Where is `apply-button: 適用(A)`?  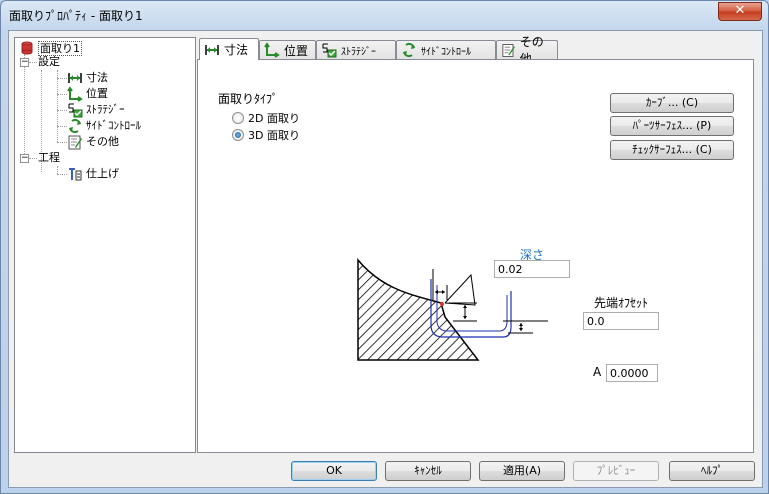
apply-button: 適用(A) is located at coordinates (522, 471).